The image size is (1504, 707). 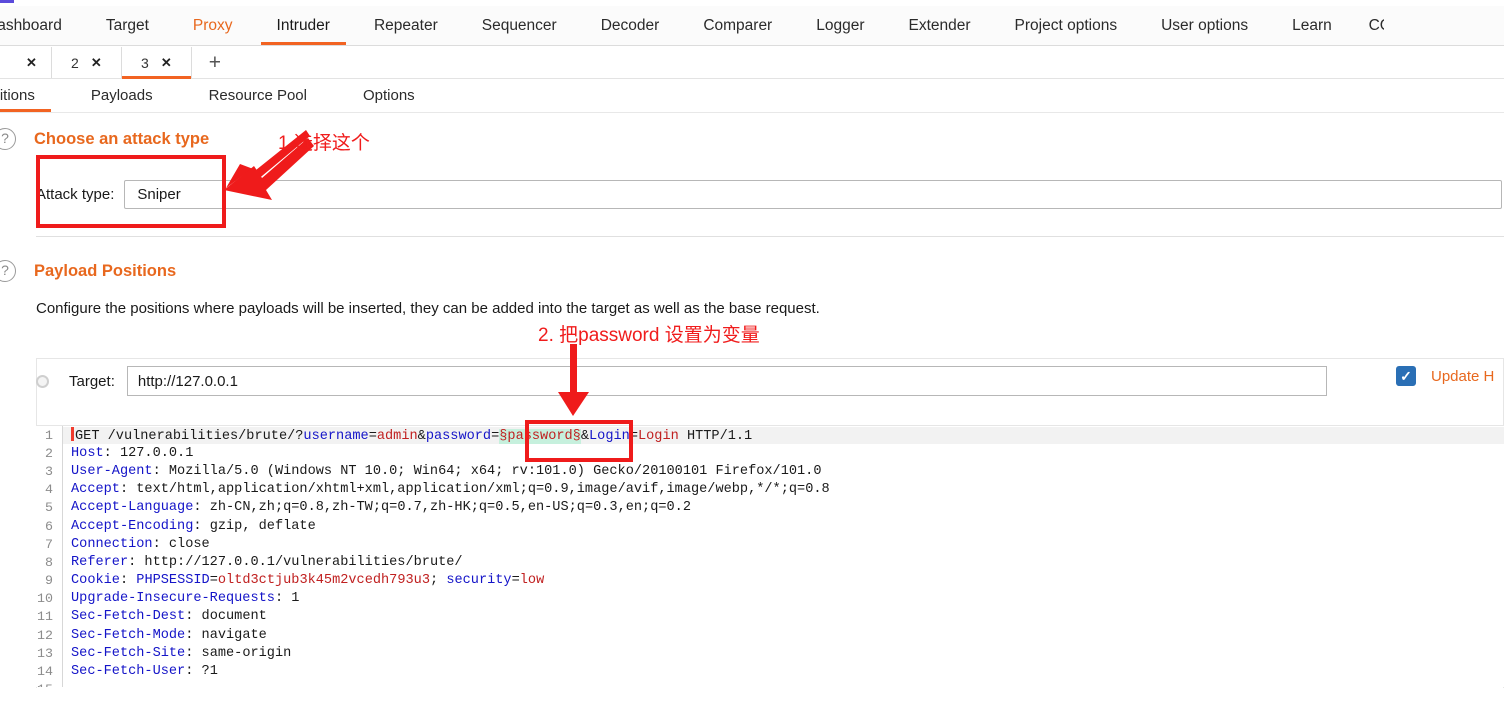 I want to click on line-number: 5, so click(x=49, y=508).